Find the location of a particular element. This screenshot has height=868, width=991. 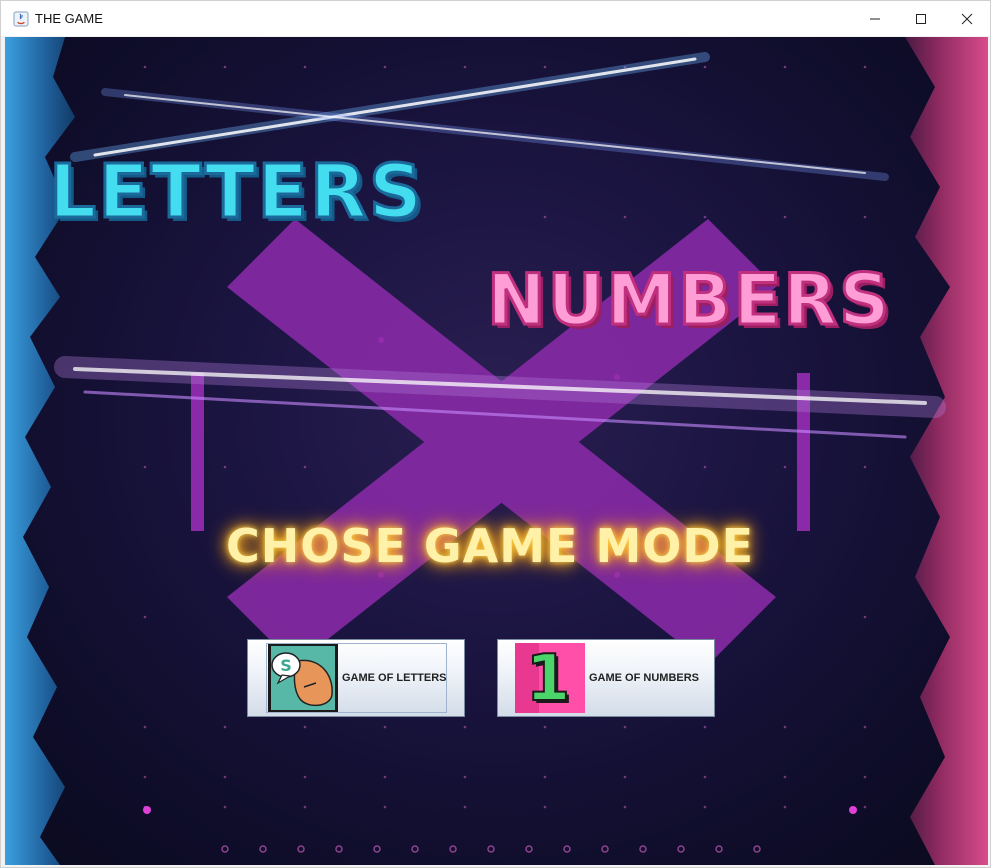

close-button is located at coordinates (967, 18).